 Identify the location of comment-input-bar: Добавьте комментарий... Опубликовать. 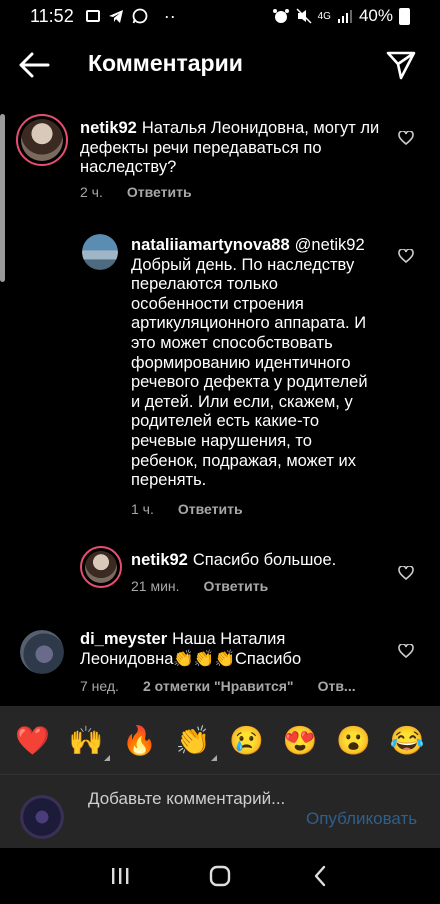
(220, 811).